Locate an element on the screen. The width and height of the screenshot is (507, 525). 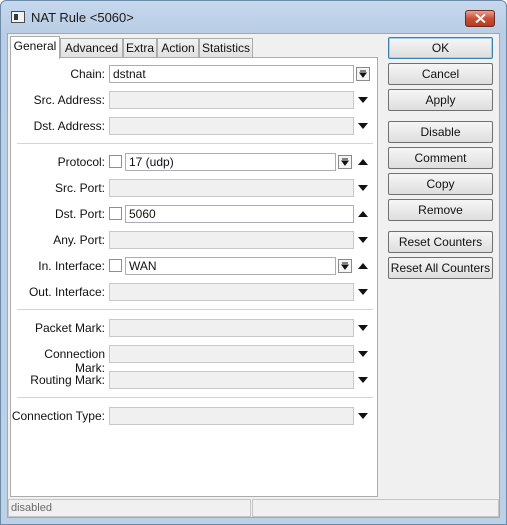
close-x-icon is located at coordinates (480, 18).